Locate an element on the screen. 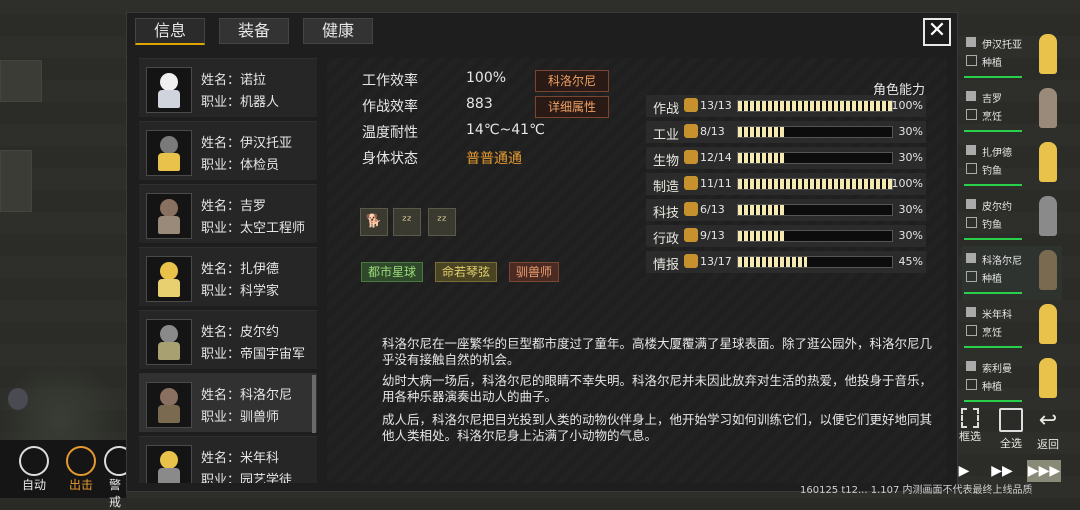  stat-label: 温度耐性 is located at coordinates (390, 133).